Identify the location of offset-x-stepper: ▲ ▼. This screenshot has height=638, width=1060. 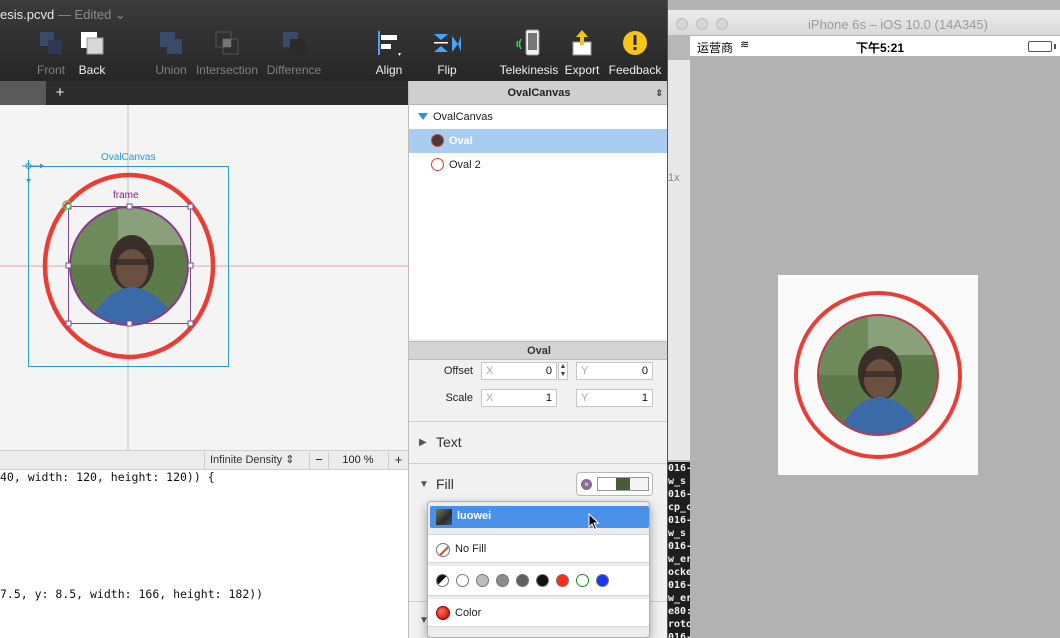
(563, 371).